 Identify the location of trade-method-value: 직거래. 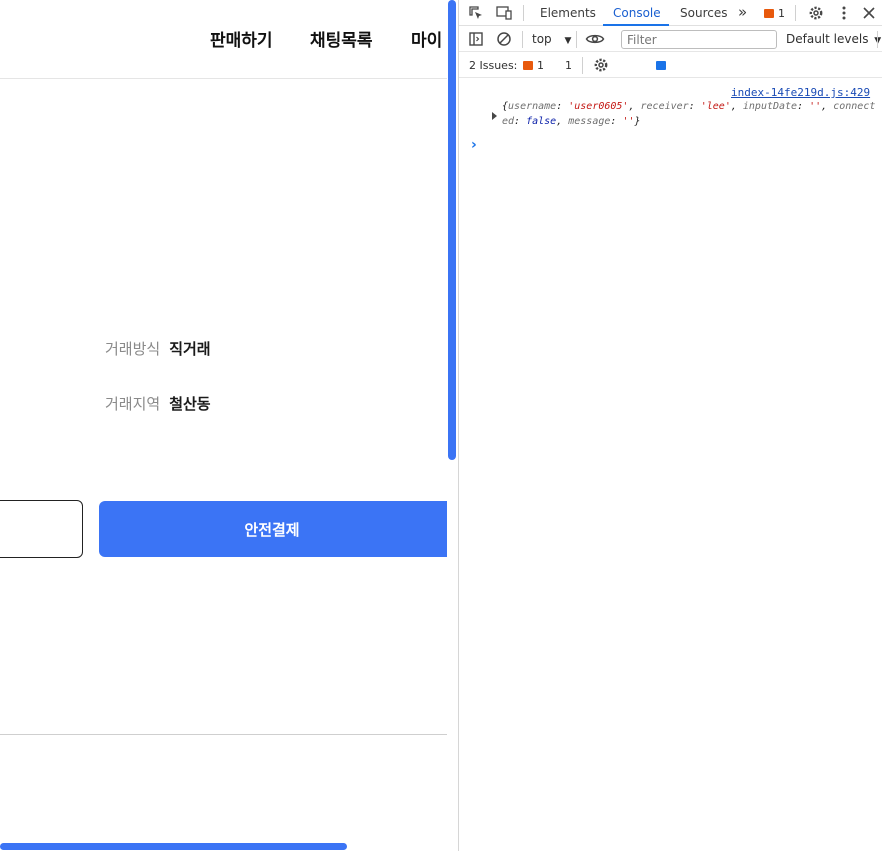
(190, 349).